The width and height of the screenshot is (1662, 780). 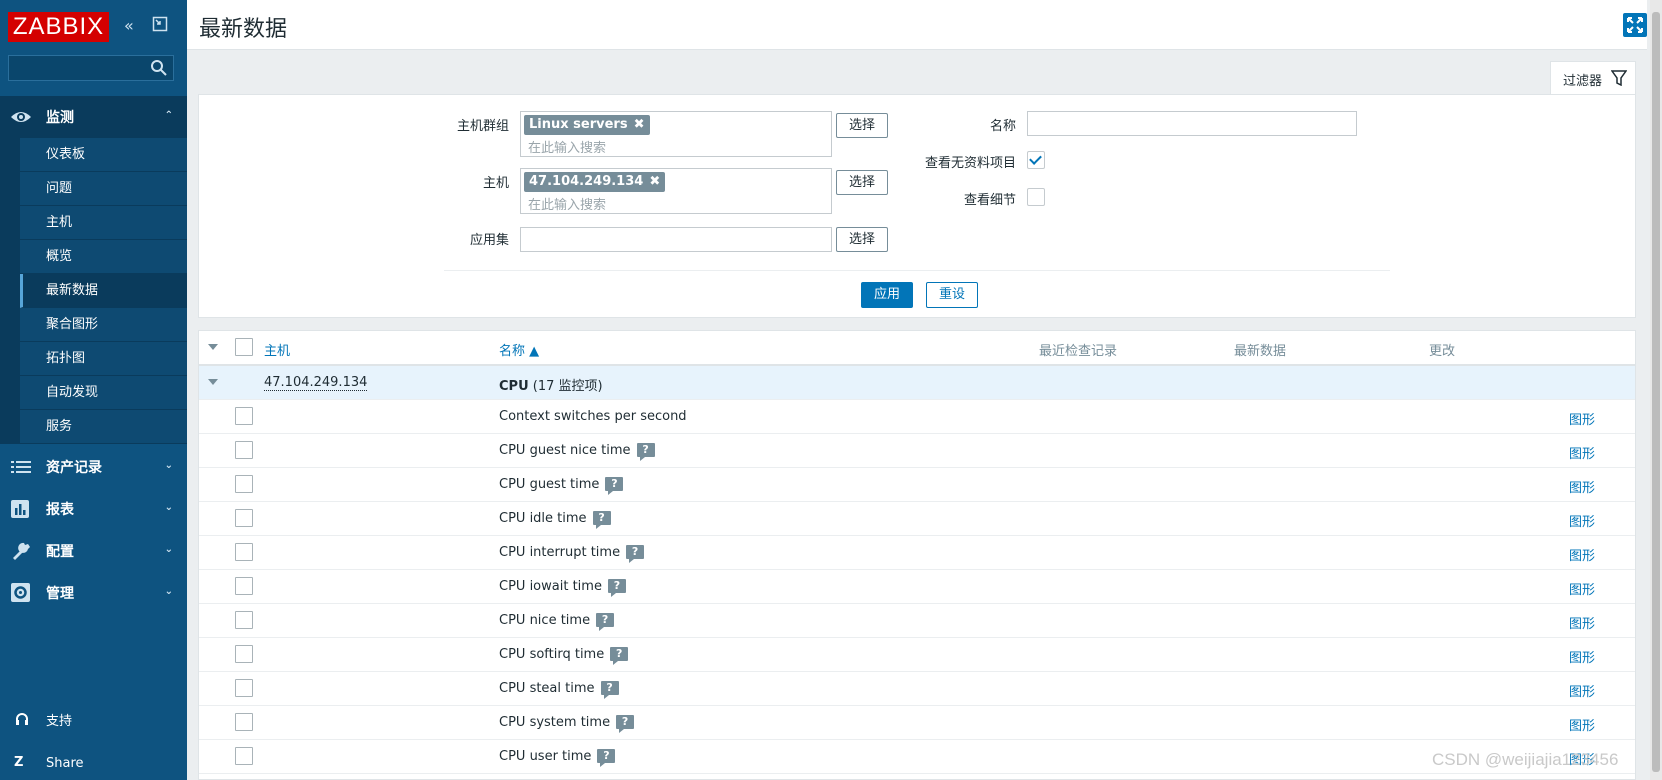 I want to click on collapse-sidebar-icon: «, so click(x=129, y=25).